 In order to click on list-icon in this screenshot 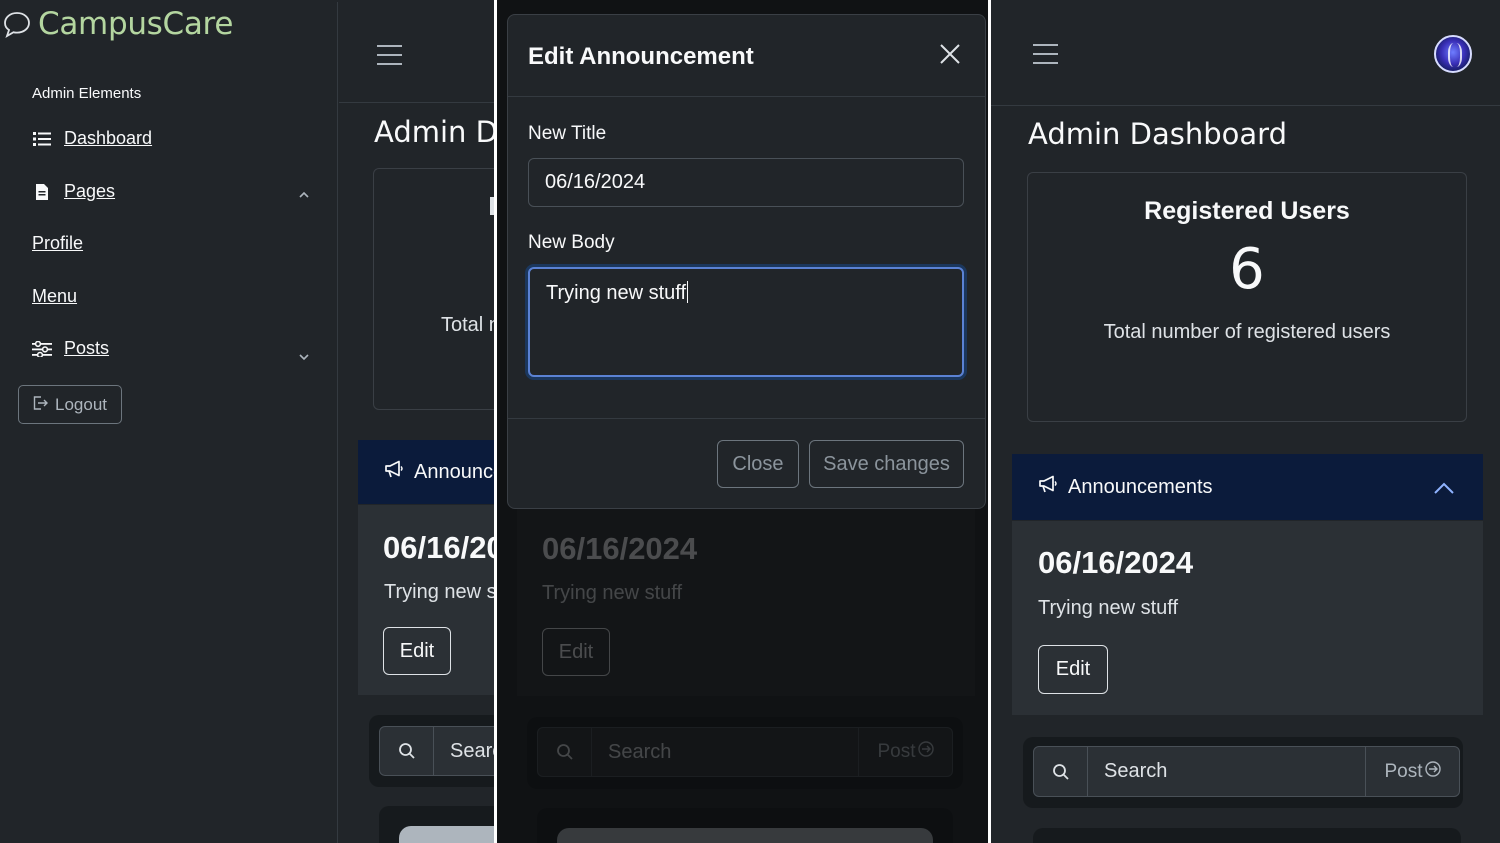, I will do `click(42, 138)`.